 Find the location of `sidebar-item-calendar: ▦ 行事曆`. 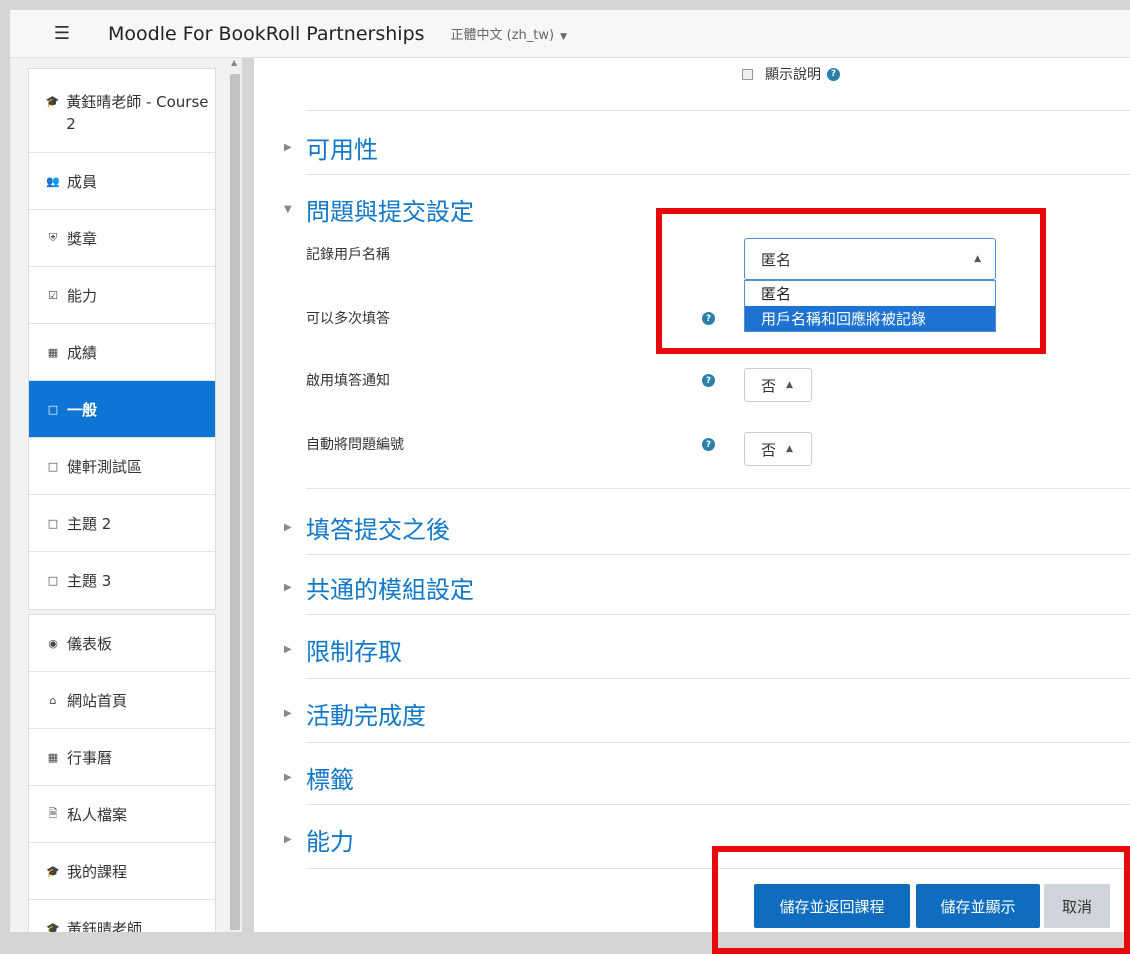

sidebar-item-calendar: ▦ 行事曆 is located at coordinates (122, 757).